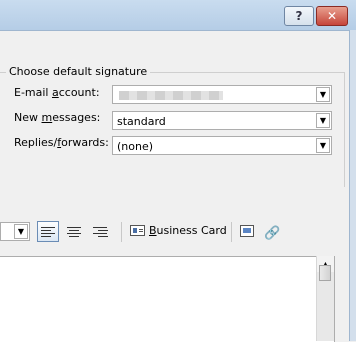  Describe the element at coordinates (325, 298) in the screenshot. I see `editor-scrollbar: ▲` at that location.